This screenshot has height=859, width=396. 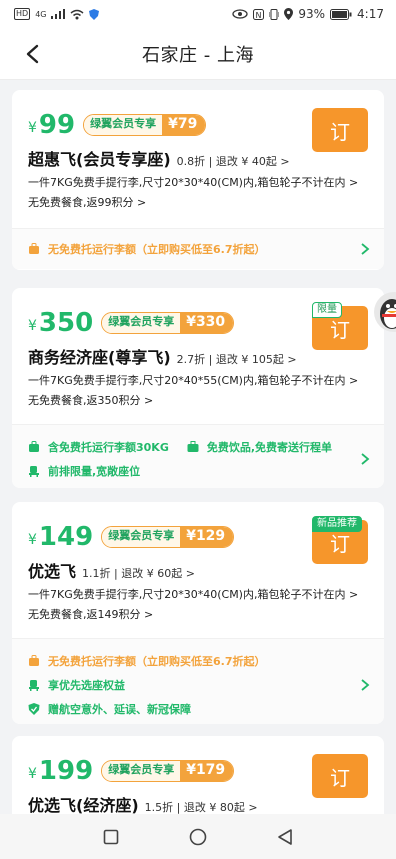 I want to click on perk-text: 含免费托运行李额30KG, so click(x=108, y=447).